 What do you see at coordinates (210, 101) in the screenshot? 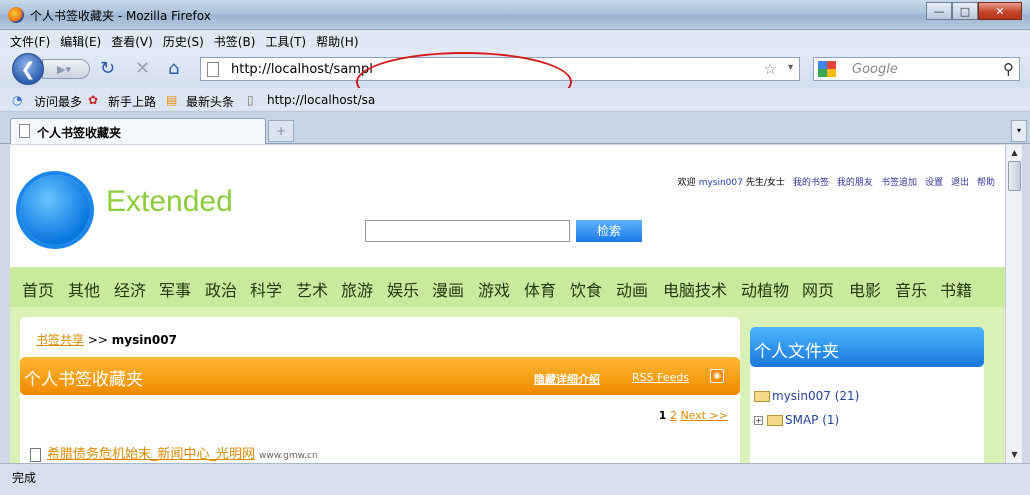
I see `bookmark-latest-headlines: 最新头条` at bounding box center [210, 101].